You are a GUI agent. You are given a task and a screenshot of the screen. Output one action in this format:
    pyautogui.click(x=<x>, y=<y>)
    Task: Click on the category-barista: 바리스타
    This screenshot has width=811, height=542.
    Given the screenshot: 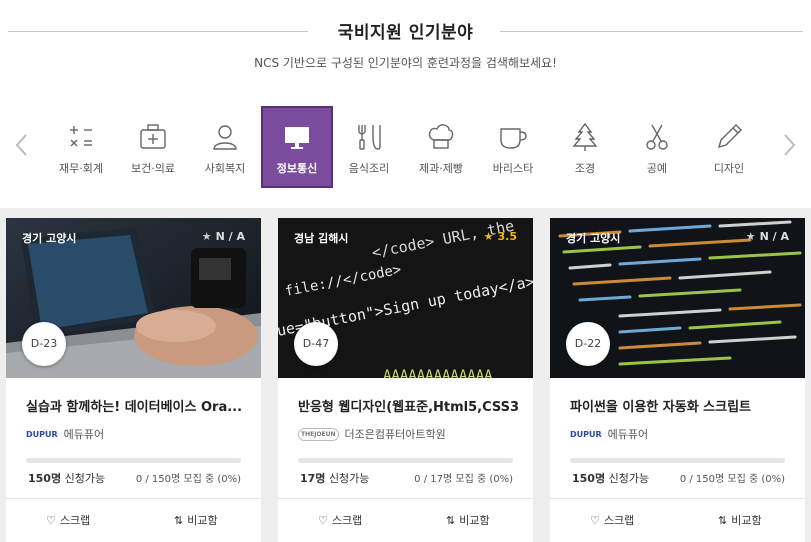 What is the action you would take?
    pyautogui.click(x=513, y=147)
    